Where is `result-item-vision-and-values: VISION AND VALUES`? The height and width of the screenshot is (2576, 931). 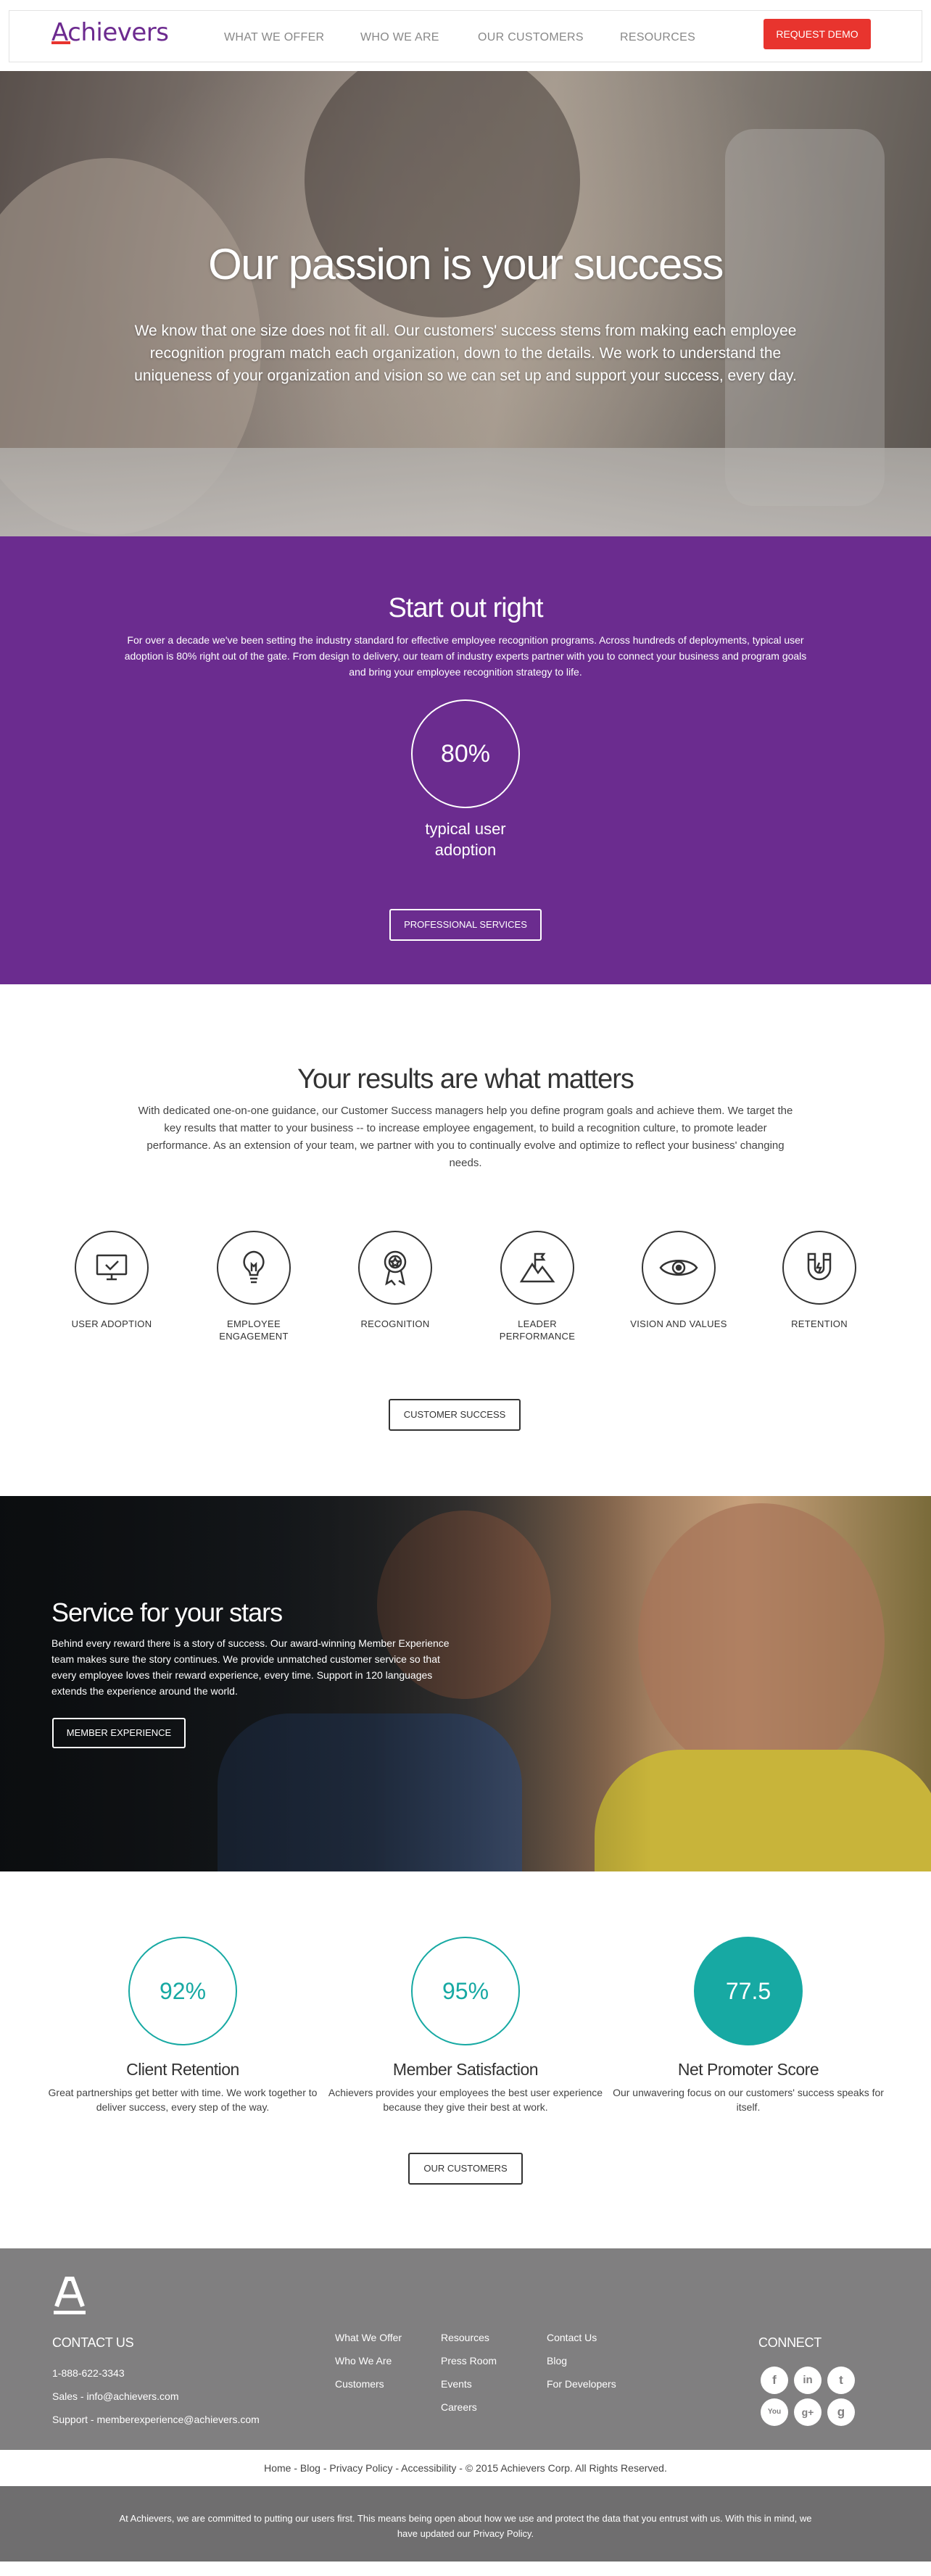 result-item-vision-and-values: VISION AND VALUES is located at coordinates (679, 1280).